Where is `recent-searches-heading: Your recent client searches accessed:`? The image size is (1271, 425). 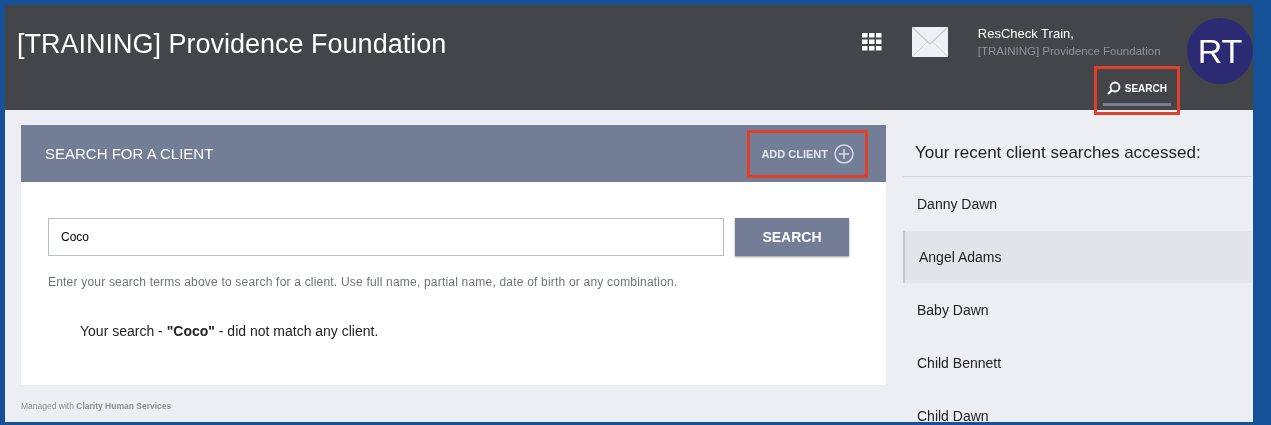 recent-searches-heading: Your recent client searches accessed: is located at coordinates (1077, 151).